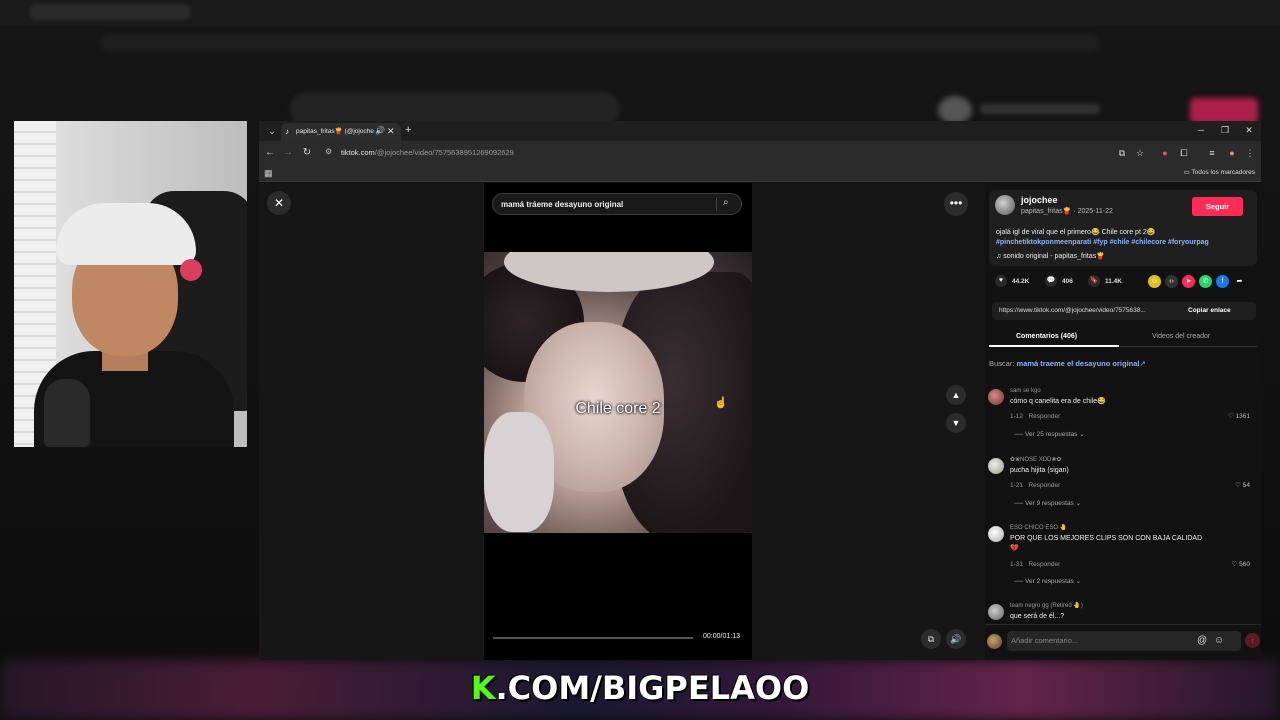 The height and width of the screenshot is (720, 1280). What do you see at coordinates (1154, 281) in the screenshot?
I see `repost-icon: ☺` at bounding box center [1154, 281].